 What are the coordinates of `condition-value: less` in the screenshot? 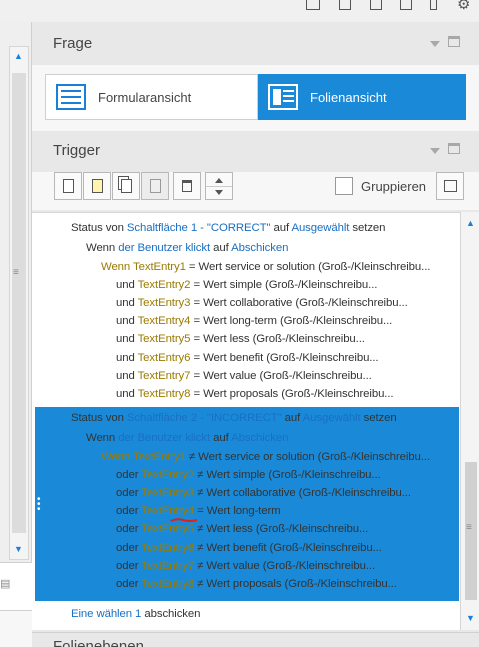 It's located at (242, 529).